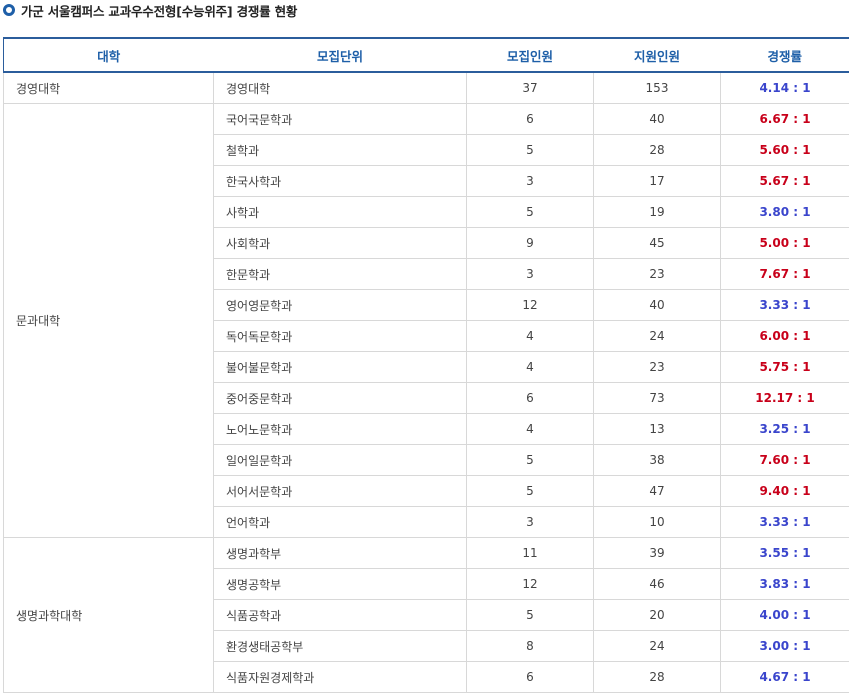 The width and height of the screenshot is (849, 693). What do you see at coordinates (657, 553) in the screenshot?
I see `applicants-cell: 39` at bounding box center [657, 553].